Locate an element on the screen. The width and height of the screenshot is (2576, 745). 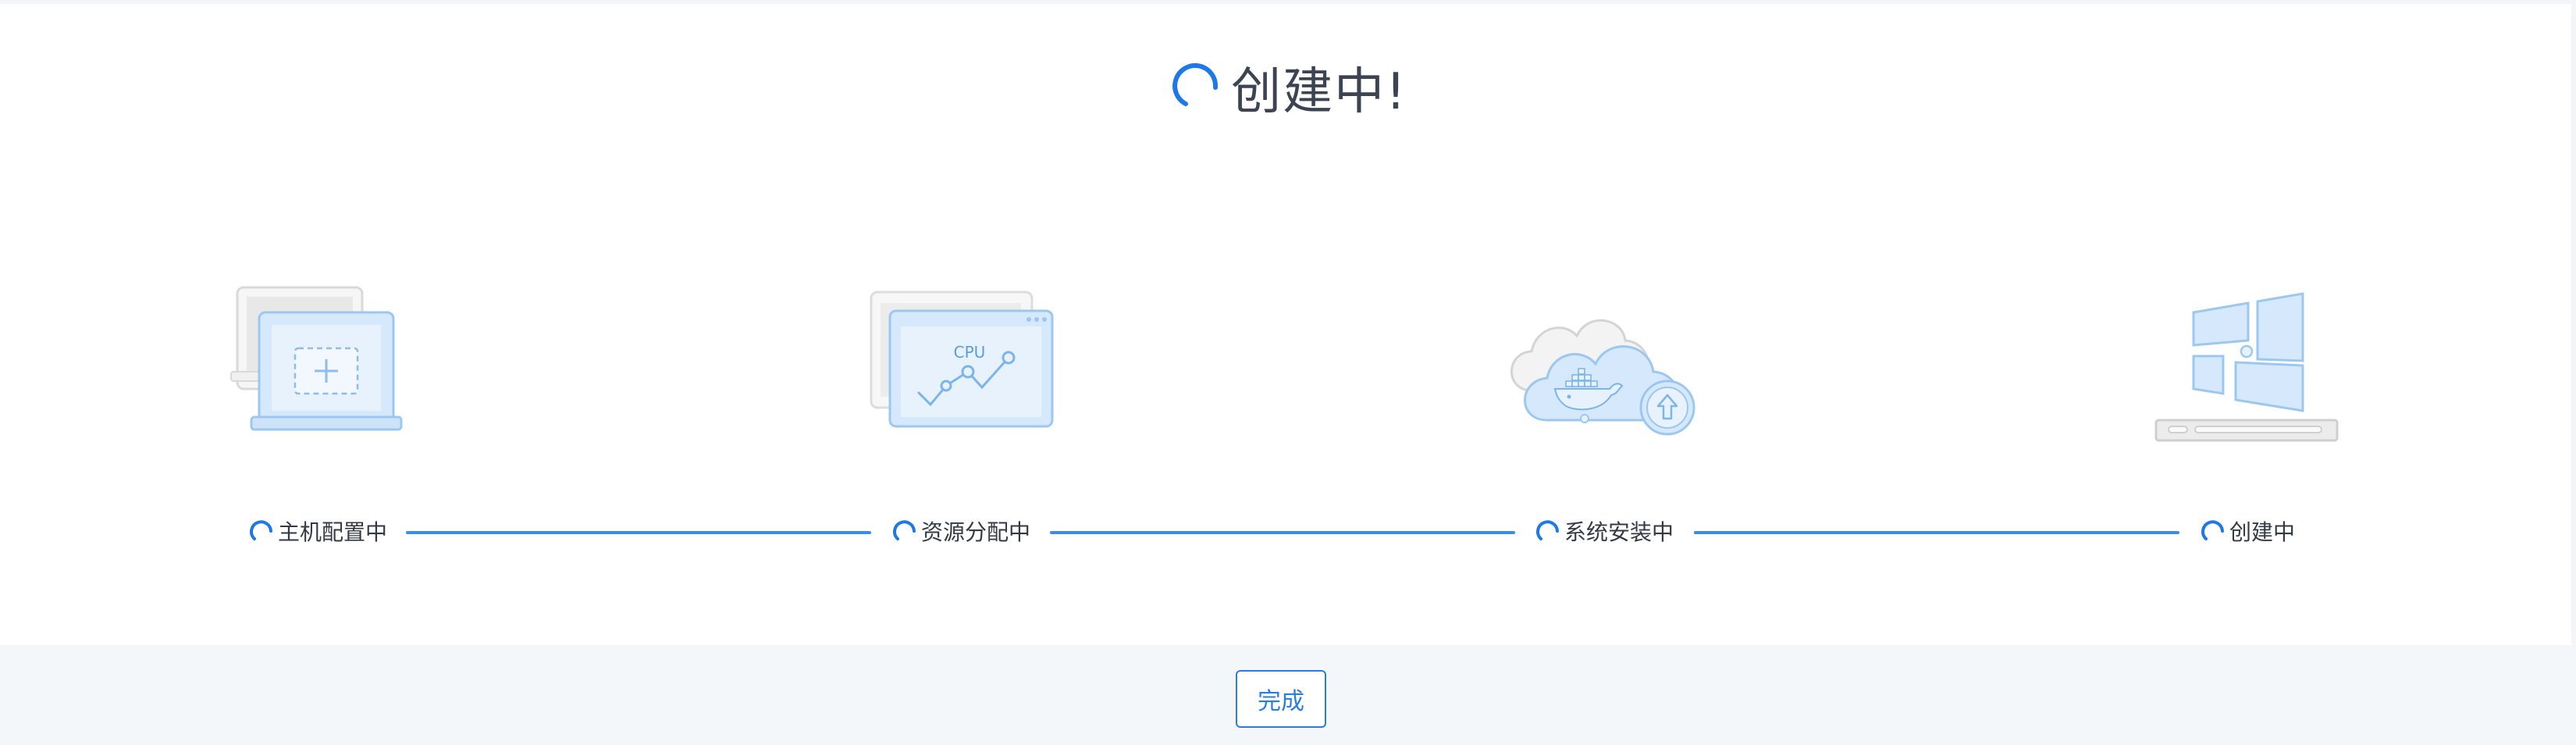
cpu-text: CPU is located at coordinates (970, 352).